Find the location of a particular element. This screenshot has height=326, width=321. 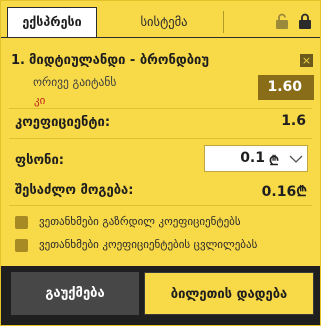

tab-divider is located at coordinates (223, 22).